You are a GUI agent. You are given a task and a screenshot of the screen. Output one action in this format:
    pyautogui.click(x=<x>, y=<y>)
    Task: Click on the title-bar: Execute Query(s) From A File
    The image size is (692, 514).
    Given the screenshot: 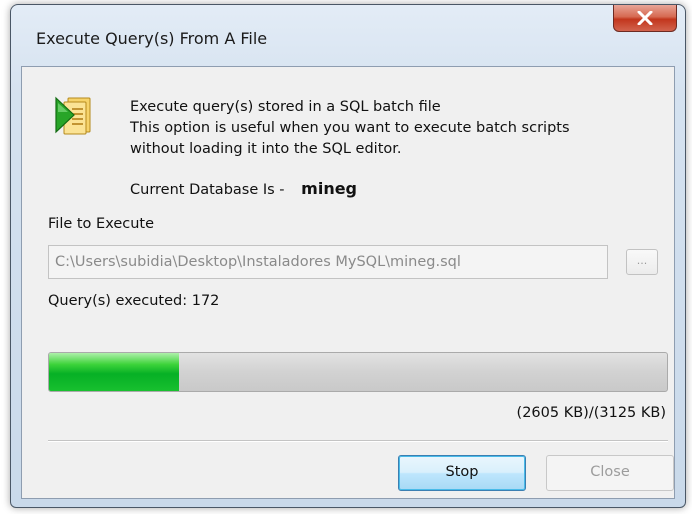 What is the action you would take?
    pyautogui.click(x=348, y=35)
    